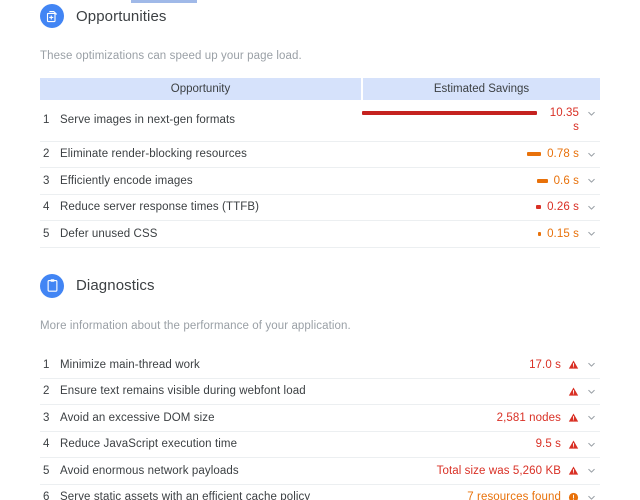  What do you see at coordinates (160, 207) in the screenshot?
I see `opportunity-row-title: Reduce server response times (TTFB)` at bounding box center [160, 207].